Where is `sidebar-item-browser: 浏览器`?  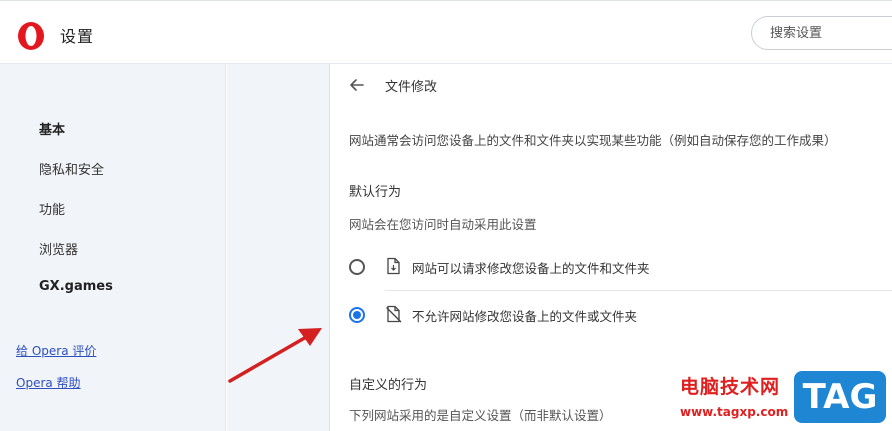
sidebar-item-browser: 浏览器 is located at coordinates (58, 248).